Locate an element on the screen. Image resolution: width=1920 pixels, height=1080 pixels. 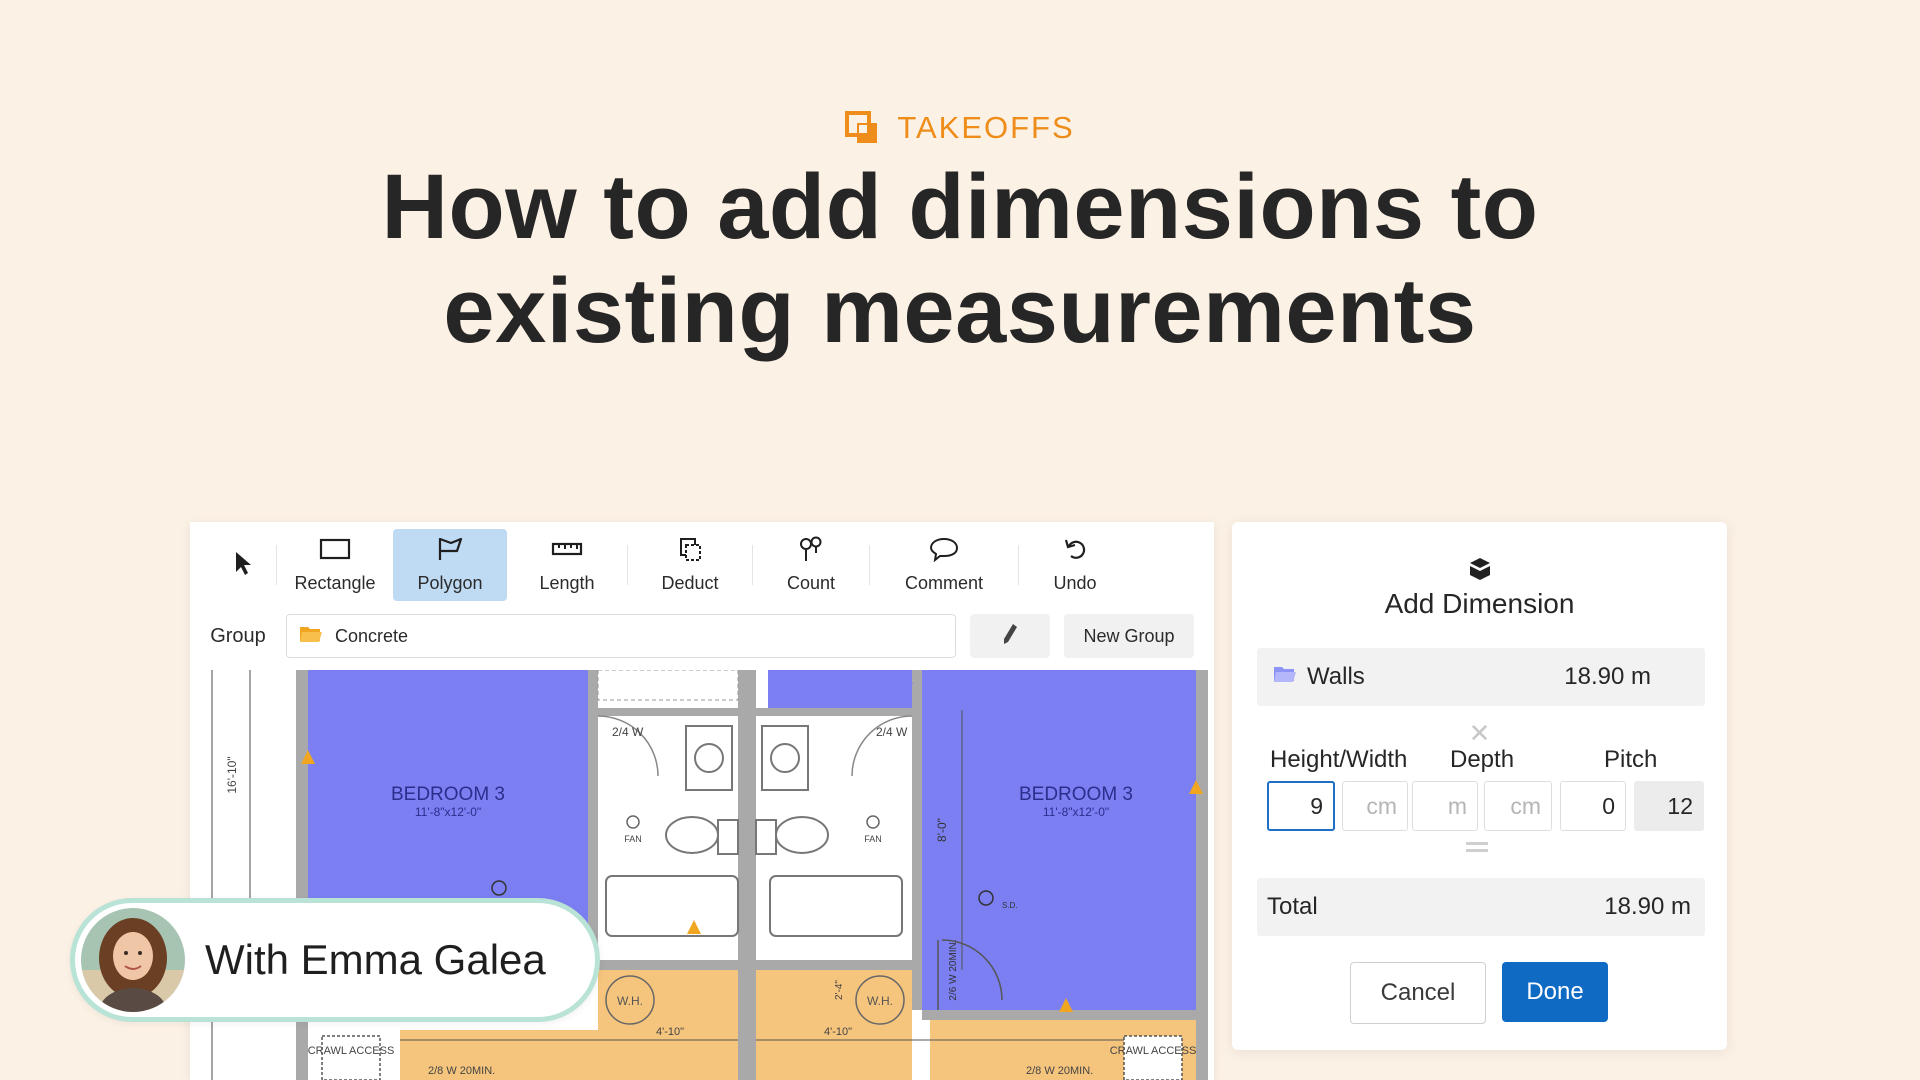
fan-label-left: FAN is located at coordinates (633, 839).